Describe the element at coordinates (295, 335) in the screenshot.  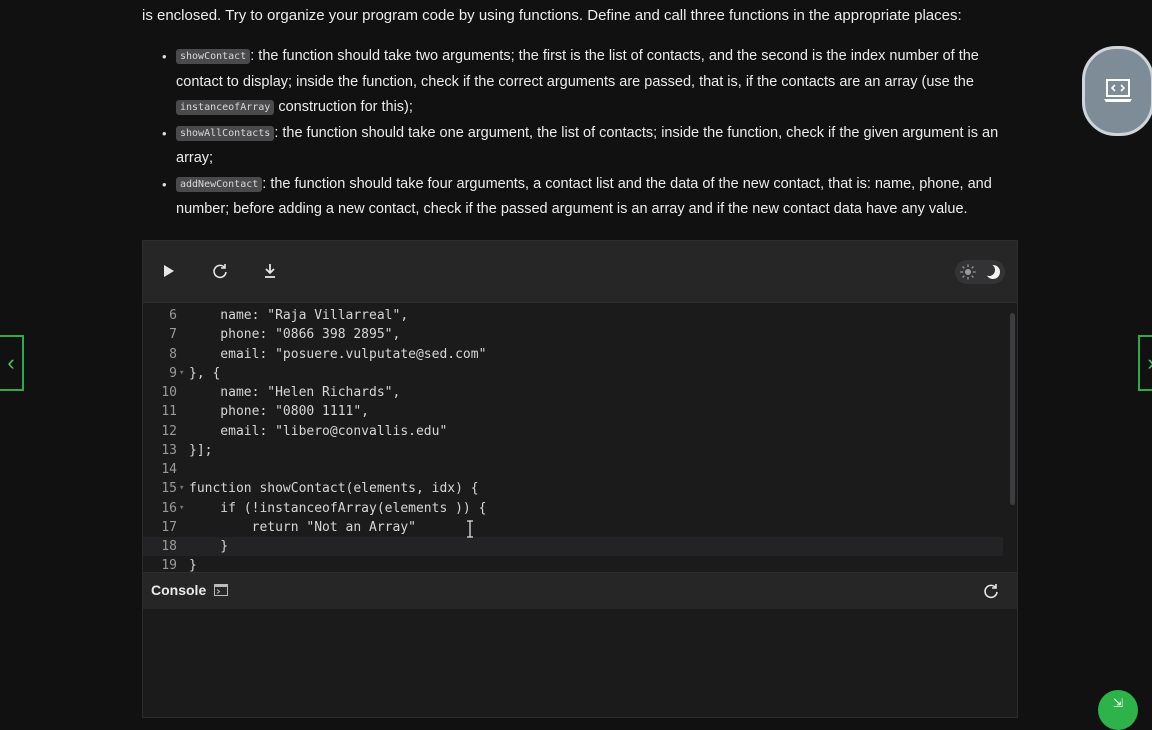
I see `code-text: phone: "0866 398 2895",` at that location.